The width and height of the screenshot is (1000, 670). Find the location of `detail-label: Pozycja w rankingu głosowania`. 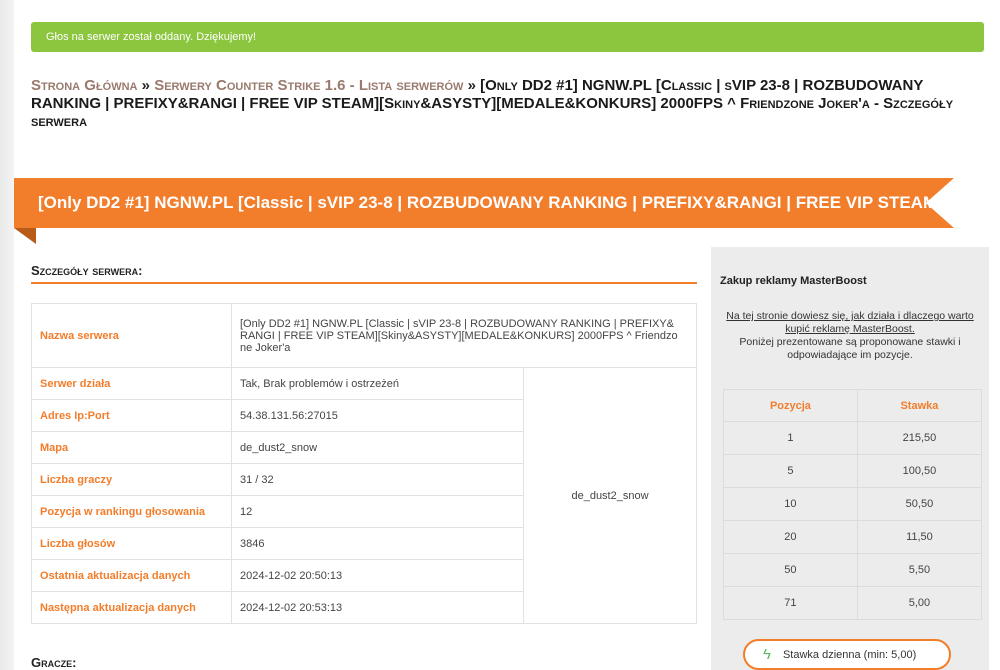

detail-label: Pozycja w rankingu głosowania is located at coordinates (131, 511).